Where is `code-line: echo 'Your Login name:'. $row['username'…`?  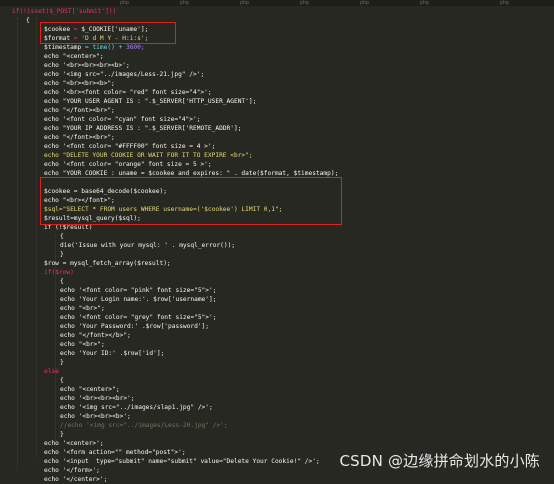 code-line: echo 'Your Login name:'. $row['username'… is located at coordinates (138, 299).